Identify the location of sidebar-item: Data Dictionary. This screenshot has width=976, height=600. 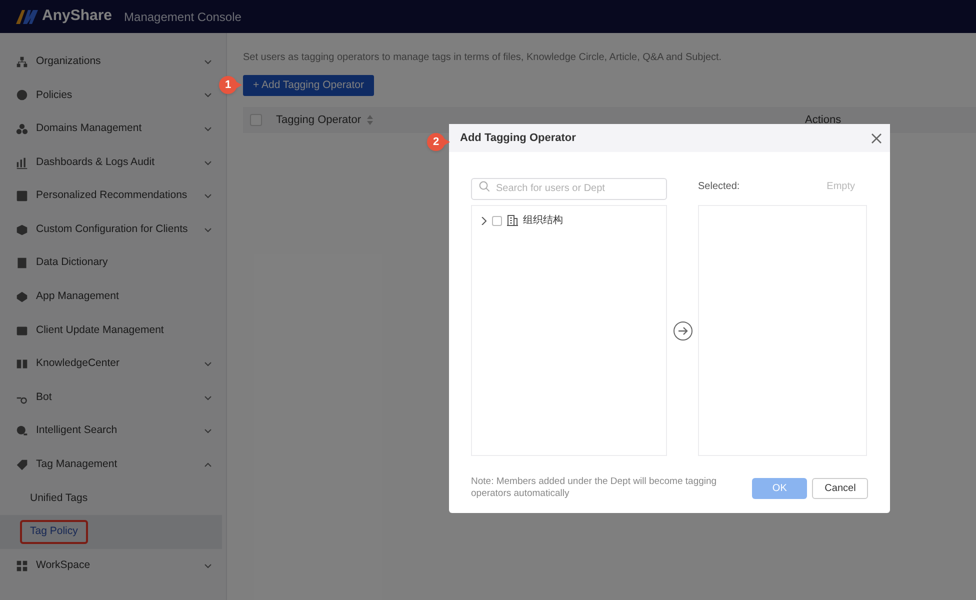
(113, 263).